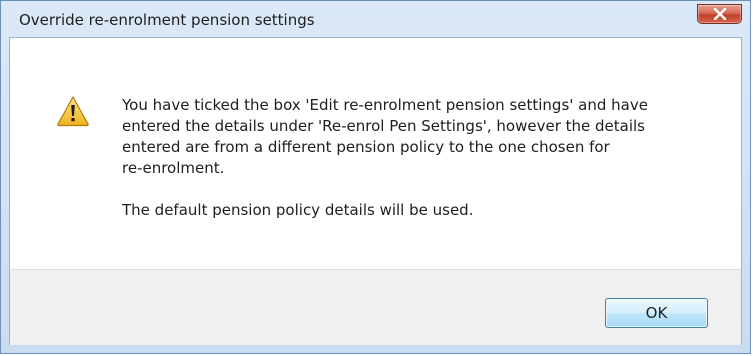  I want to click on close-button, so click(719, 14).